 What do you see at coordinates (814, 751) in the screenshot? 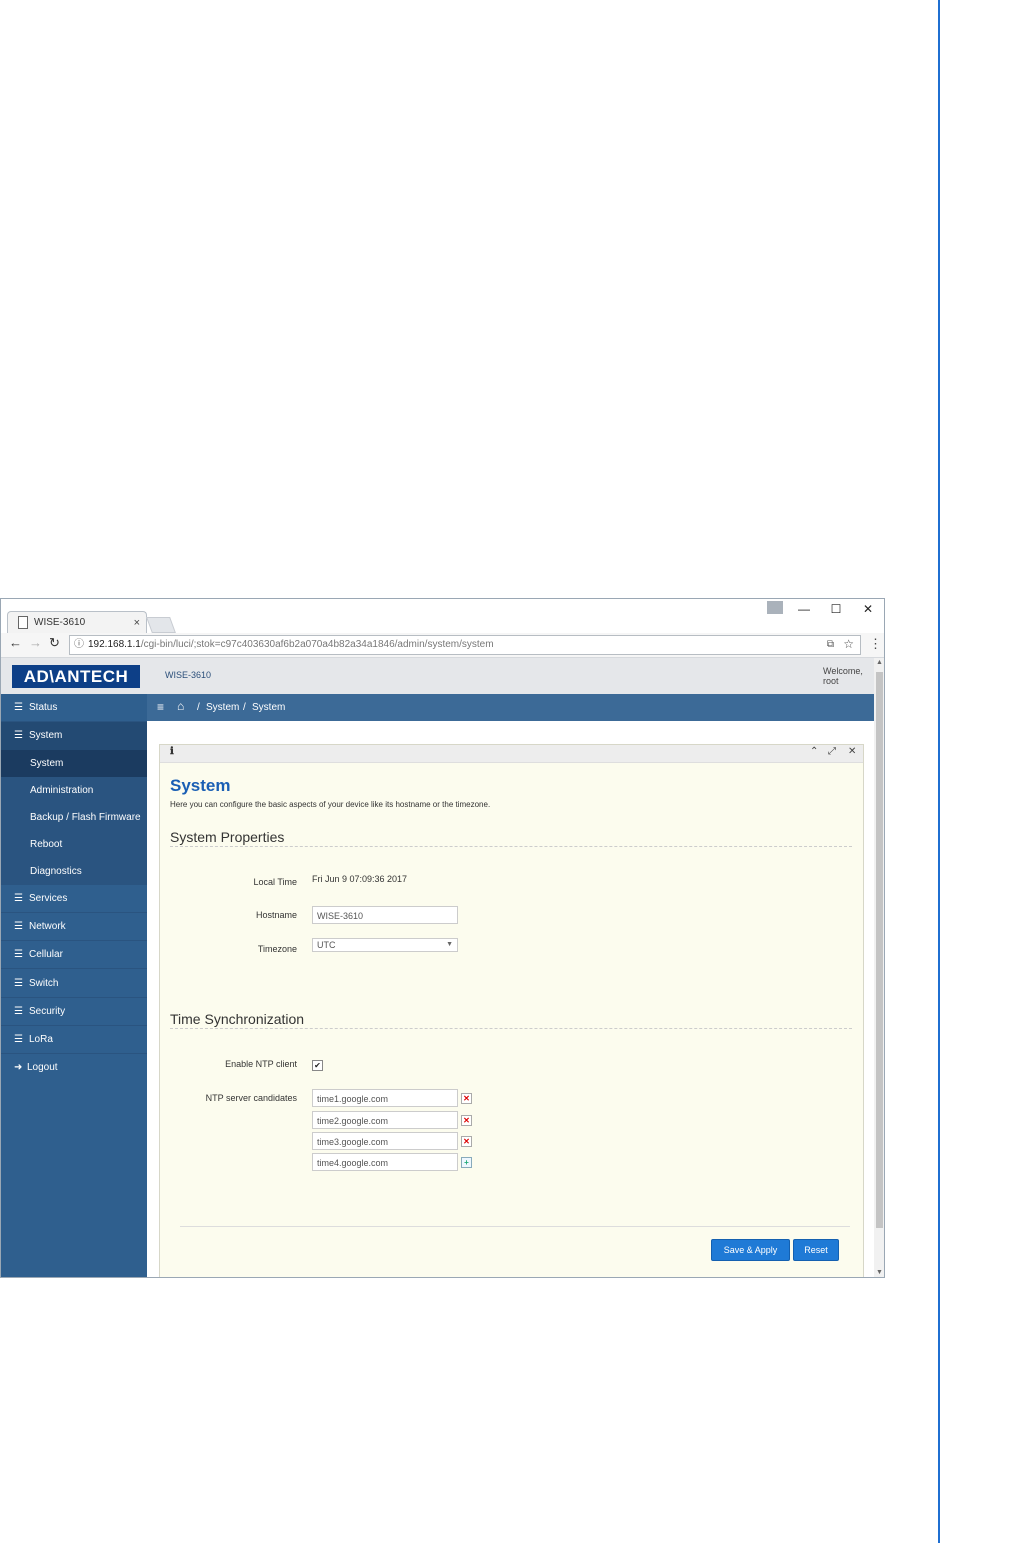
I see `collapse-icon: ⌃` at bounding box center [814, 751].